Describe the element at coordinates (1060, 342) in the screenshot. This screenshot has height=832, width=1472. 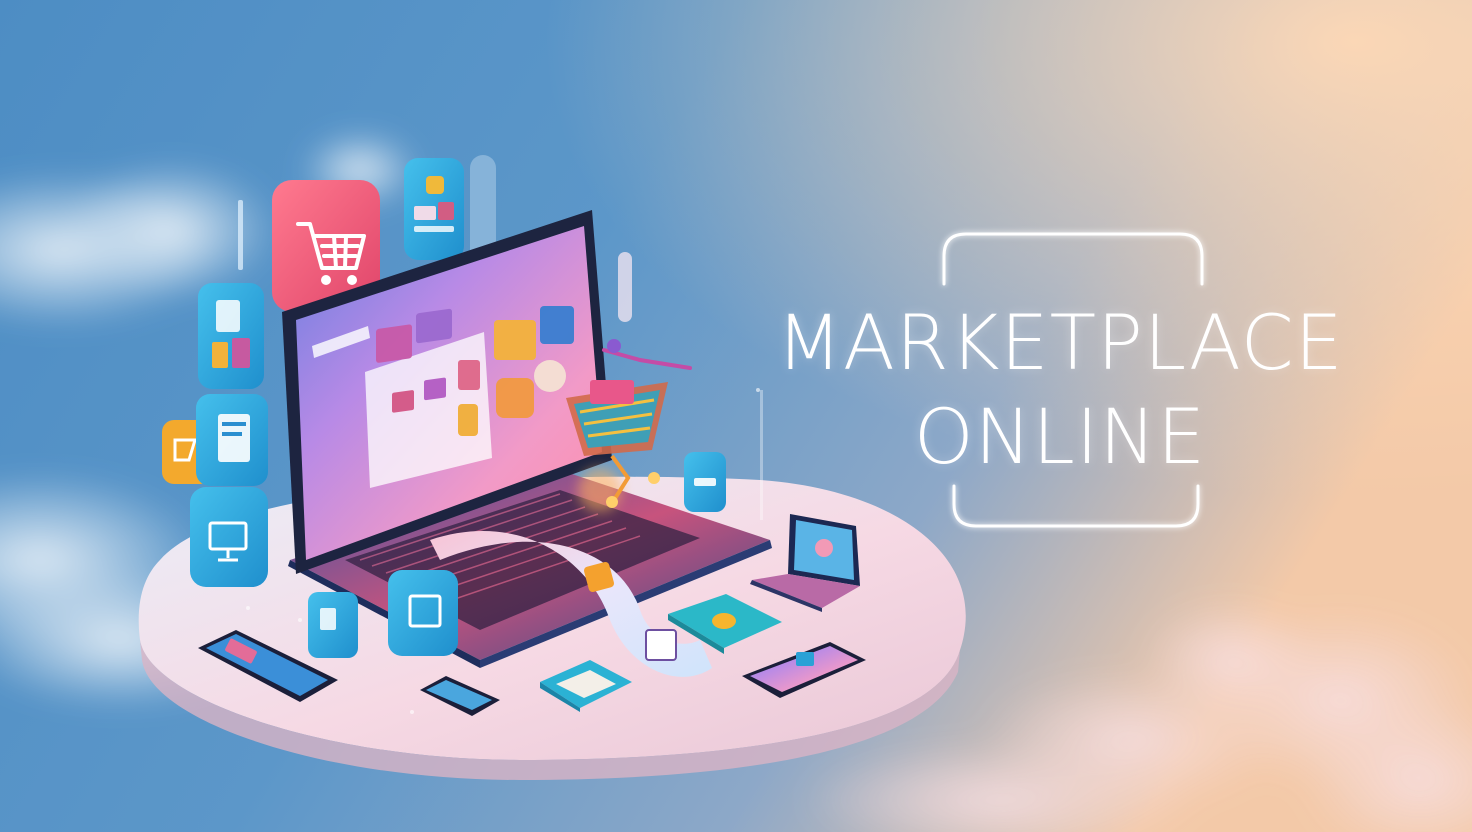
I see `headline-line-1: MARKETPLACE` at that location.